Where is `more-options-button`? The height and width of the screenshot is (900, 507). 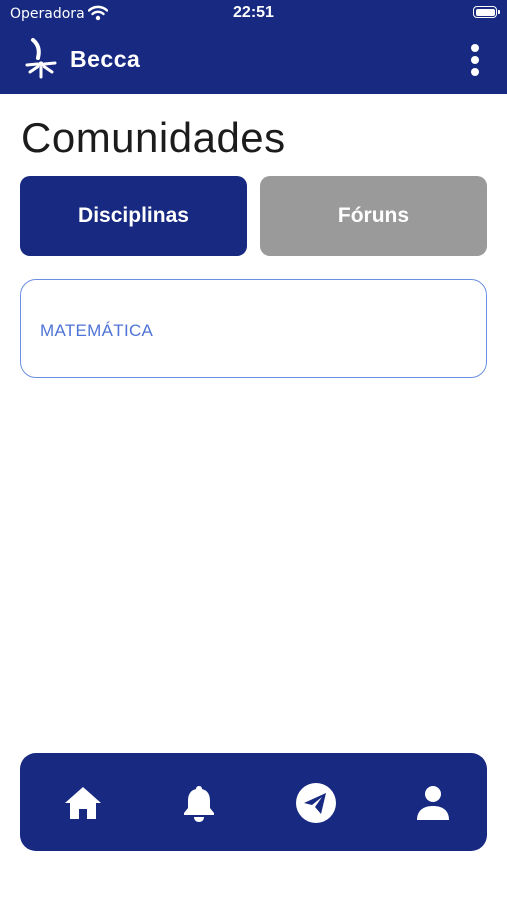
more-options-button is located at coordinates (475, 60).